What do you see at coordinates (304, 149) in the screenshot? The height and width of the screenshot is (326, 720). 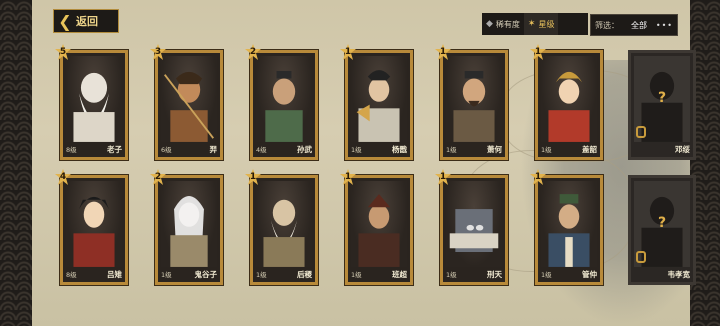 I see `hero-name: 孙武` at bounding box center [304, 149].